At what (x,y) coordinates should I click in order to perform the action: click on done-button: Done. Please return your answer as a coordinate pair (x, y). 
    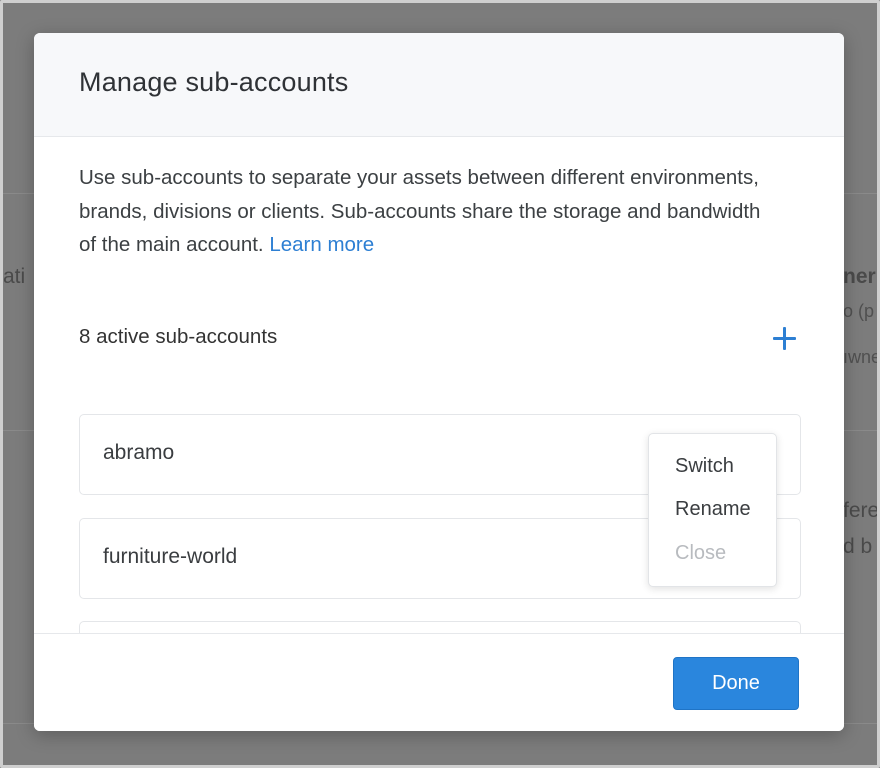
    Looking at the image, I should click on (736, 683).